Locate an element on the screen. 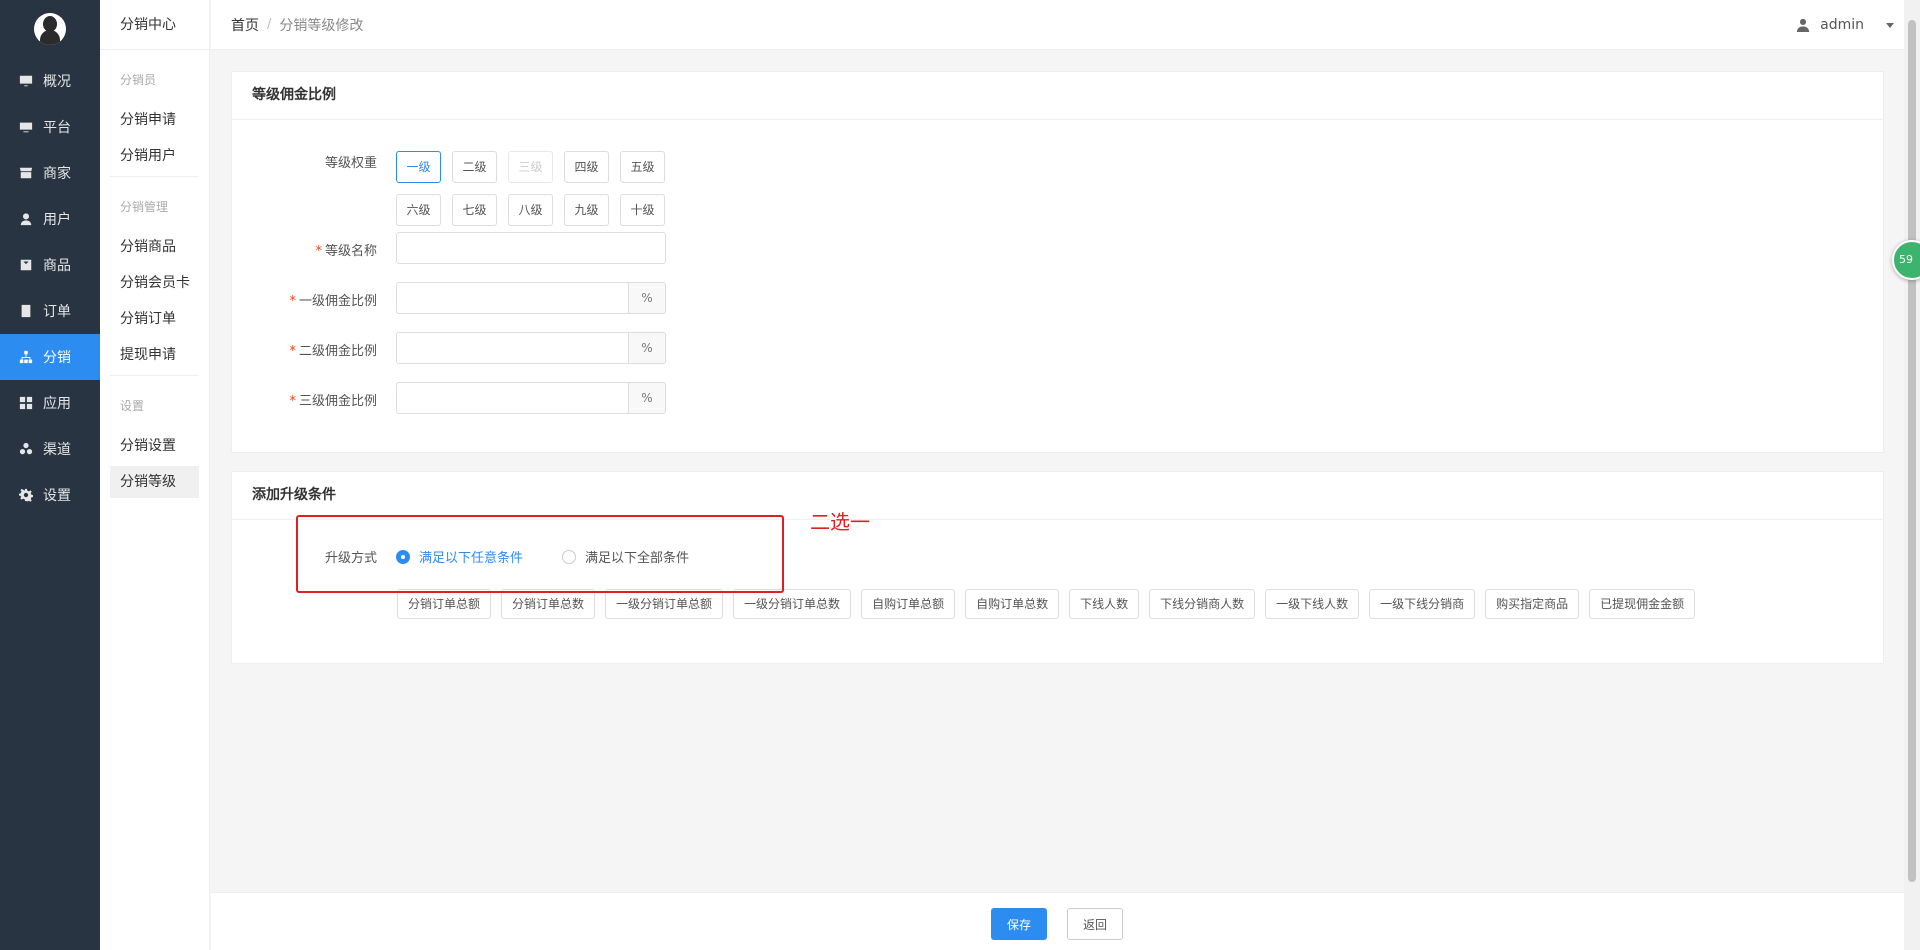  annotation-box is located at coordinates (540, 554).